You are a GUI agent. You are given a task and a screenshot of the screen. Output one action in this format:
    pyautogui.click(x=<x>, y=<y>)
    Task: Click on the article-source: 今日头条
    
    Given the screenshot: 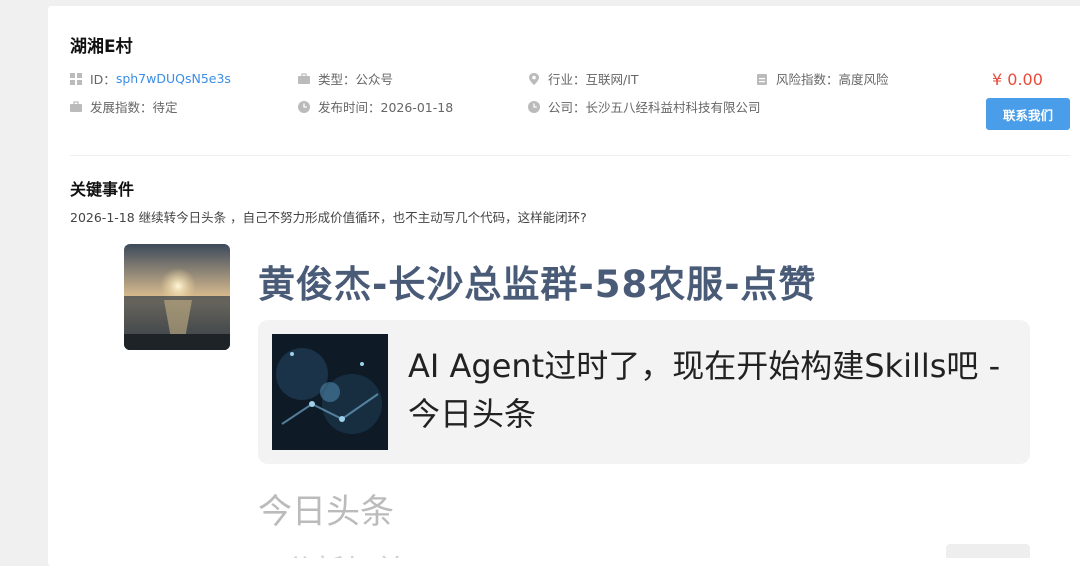 What is the action you would take?
    pyautogui.click(x=326, y=512)
    